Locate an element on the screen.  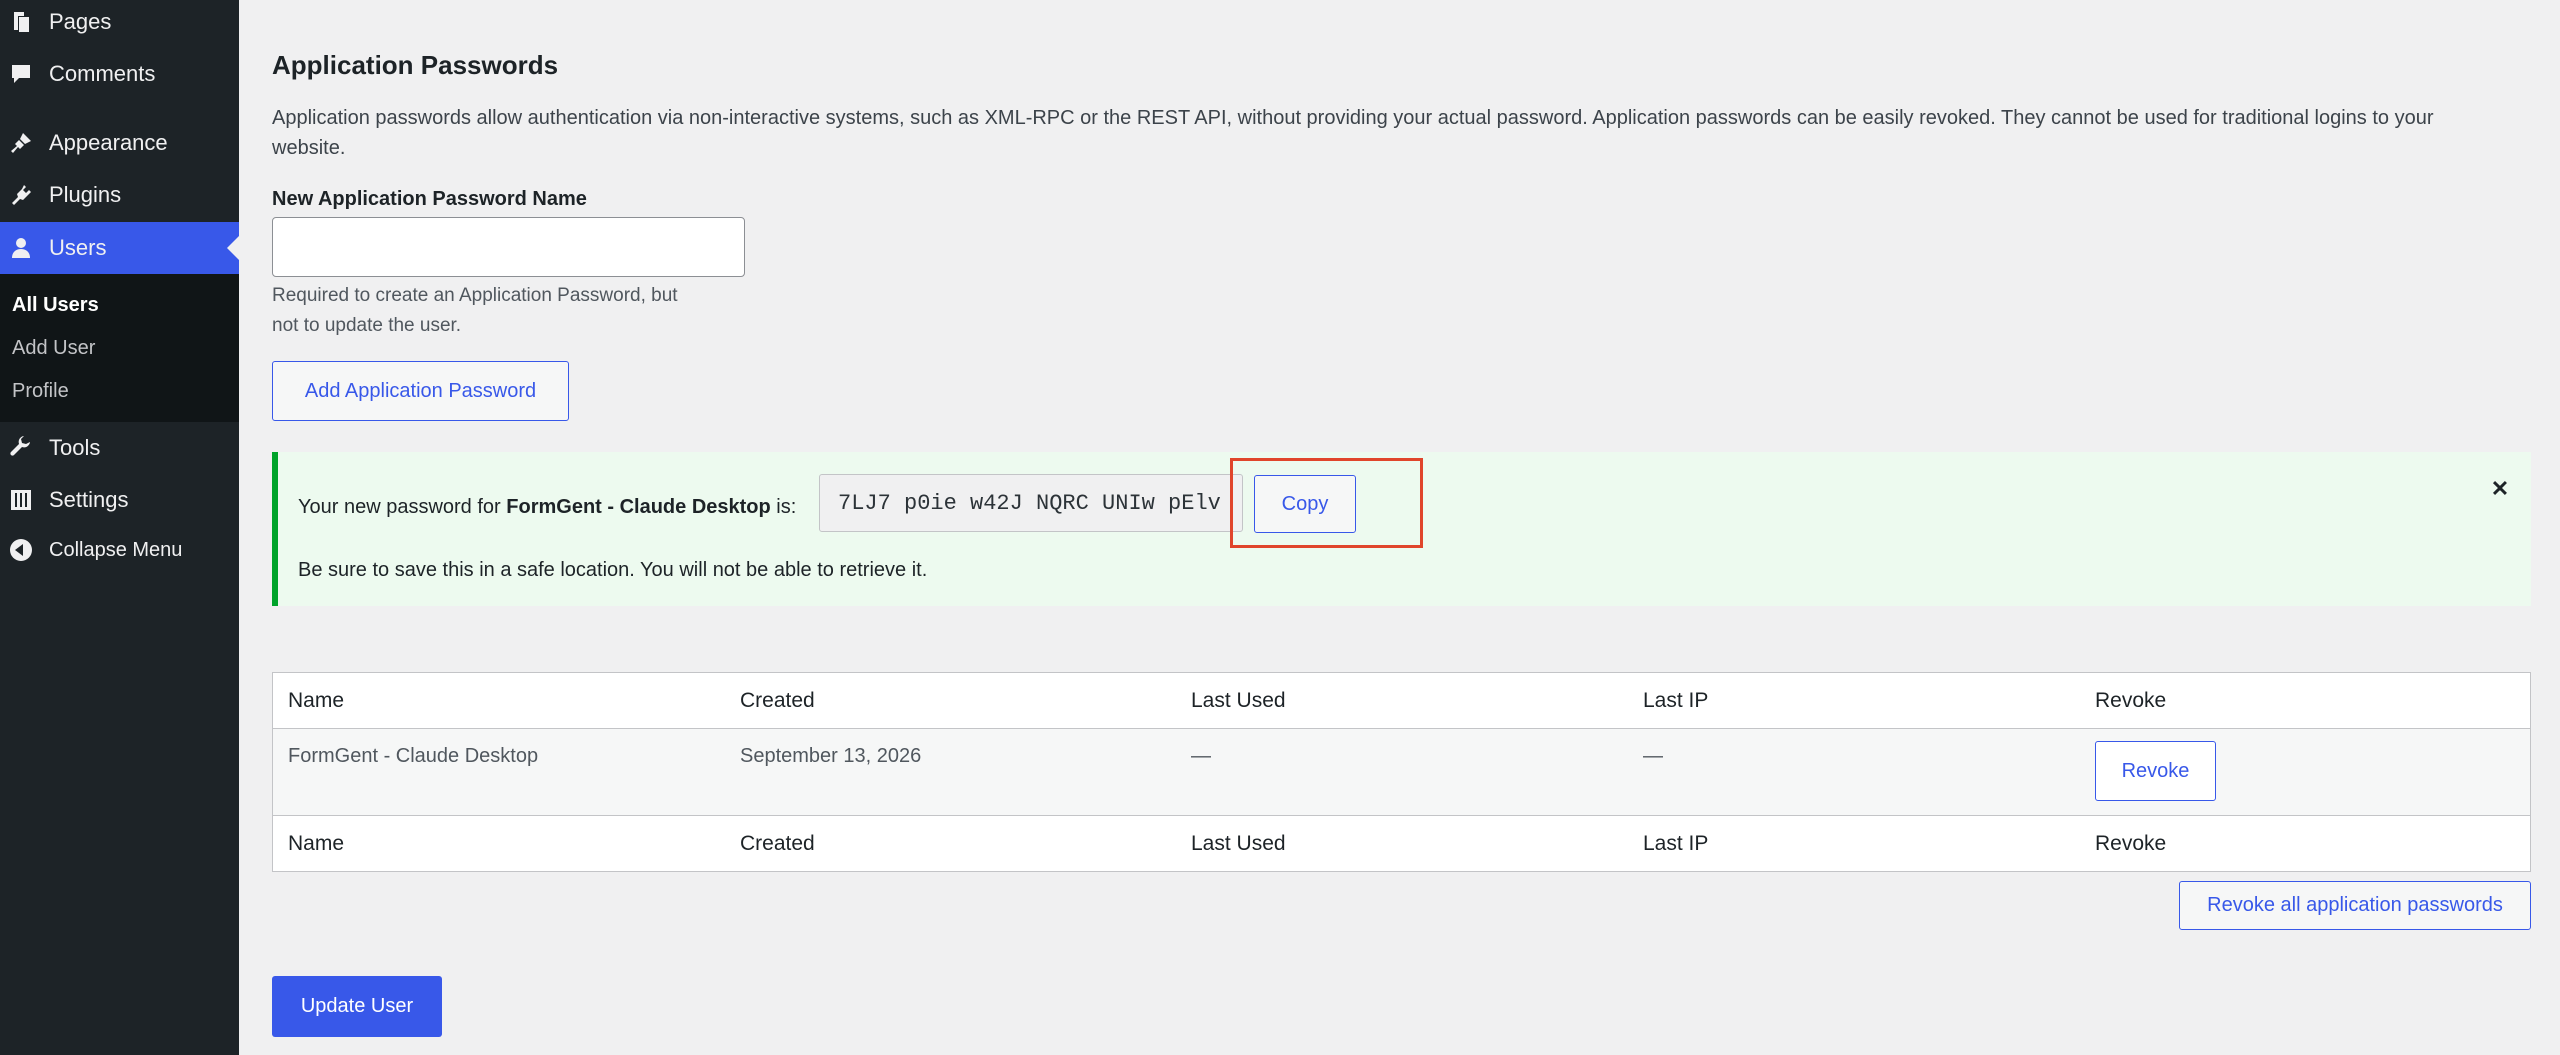
sidebar-item-plugins: Plugins is located at coordinates (119, 195).